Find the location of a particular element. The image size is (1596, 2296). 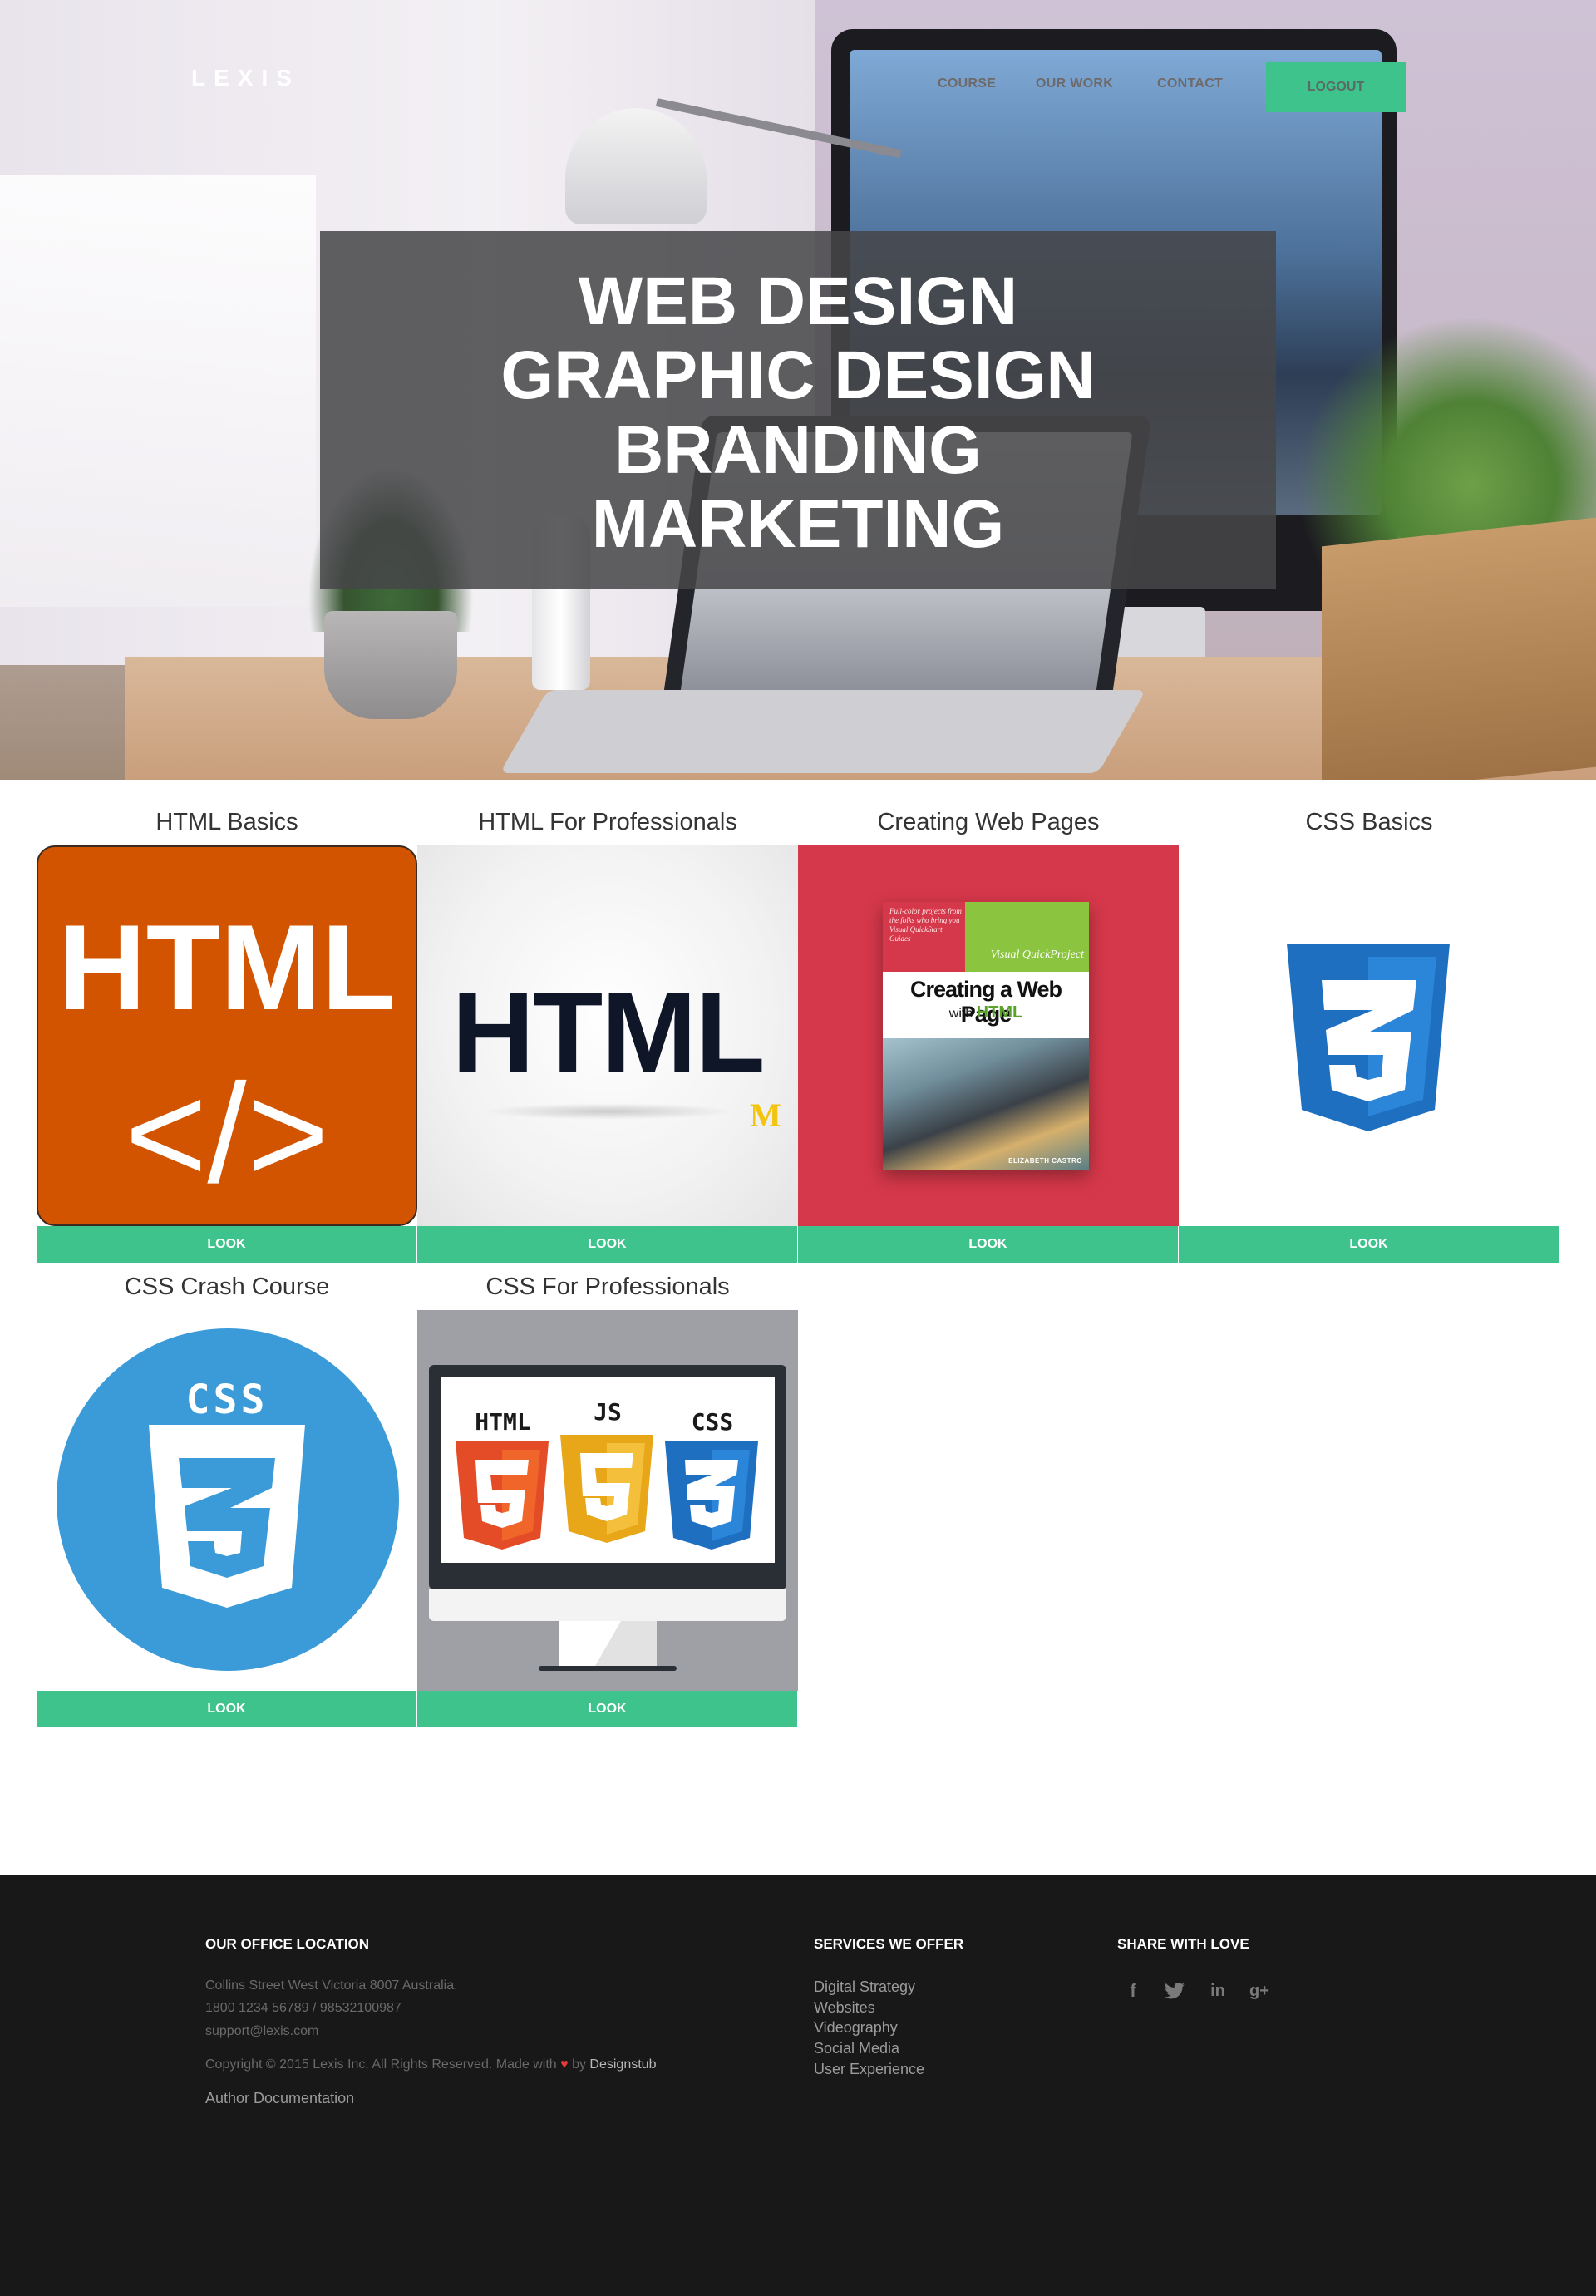

twitter-icon is located at coordinates (1174, 1991).